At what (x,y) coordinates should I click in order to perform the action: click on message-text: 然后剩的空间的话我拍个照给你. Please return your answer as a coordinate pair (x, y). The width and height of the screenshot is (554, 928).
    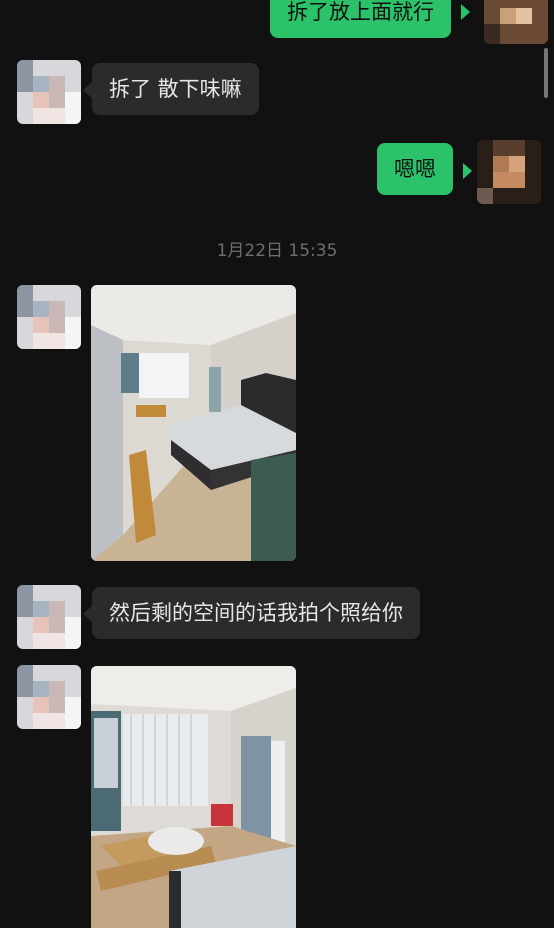
    Looking at the image, I should click on (256, 613).